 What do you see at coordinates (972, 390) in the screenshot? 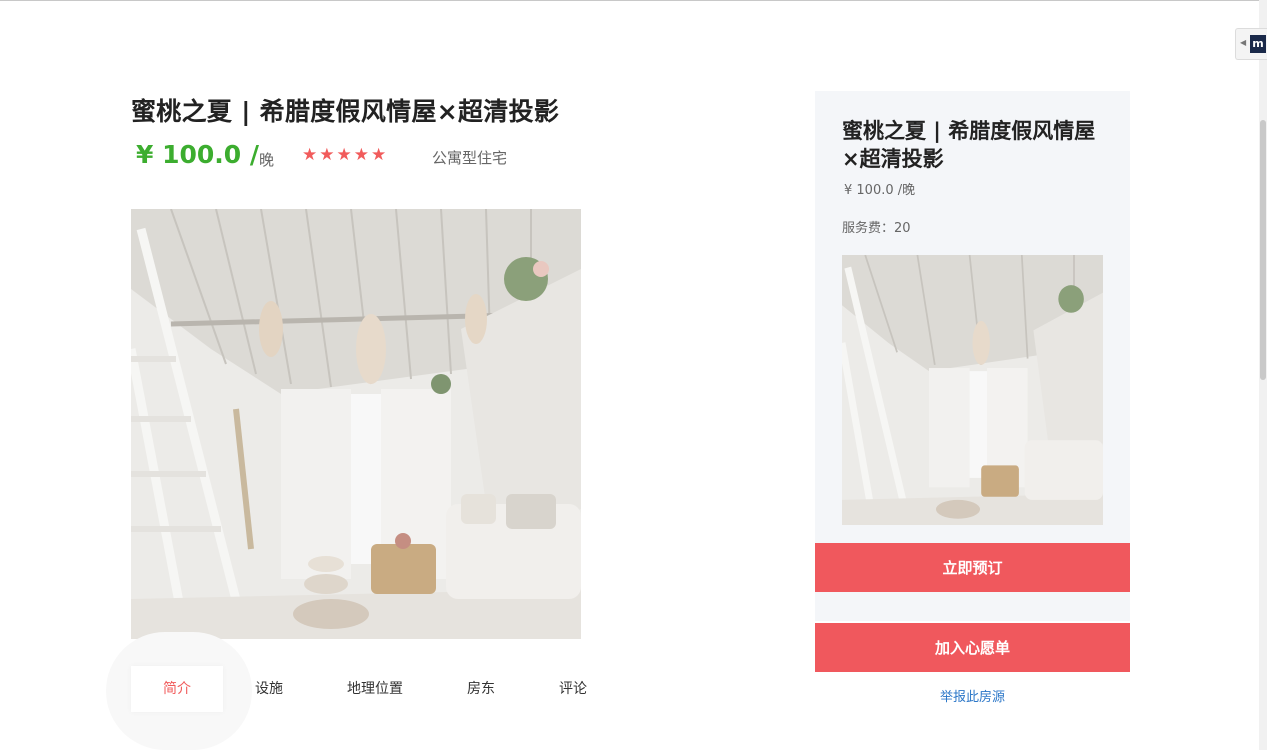
I see `sidebar-thumbnail` at bounding box center [972, 390].